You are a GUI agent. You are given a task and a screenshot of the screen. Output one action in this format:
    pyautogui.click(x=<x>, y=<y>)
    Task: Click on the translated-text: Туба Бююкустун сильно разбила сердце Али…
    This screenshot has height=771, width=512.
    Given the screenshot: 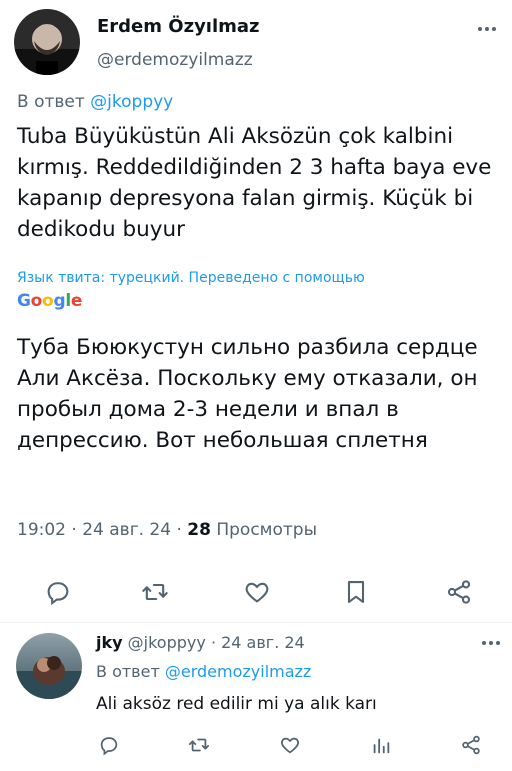 What is the action you would take?
    pyautogui.click(x=247, y=394)
    